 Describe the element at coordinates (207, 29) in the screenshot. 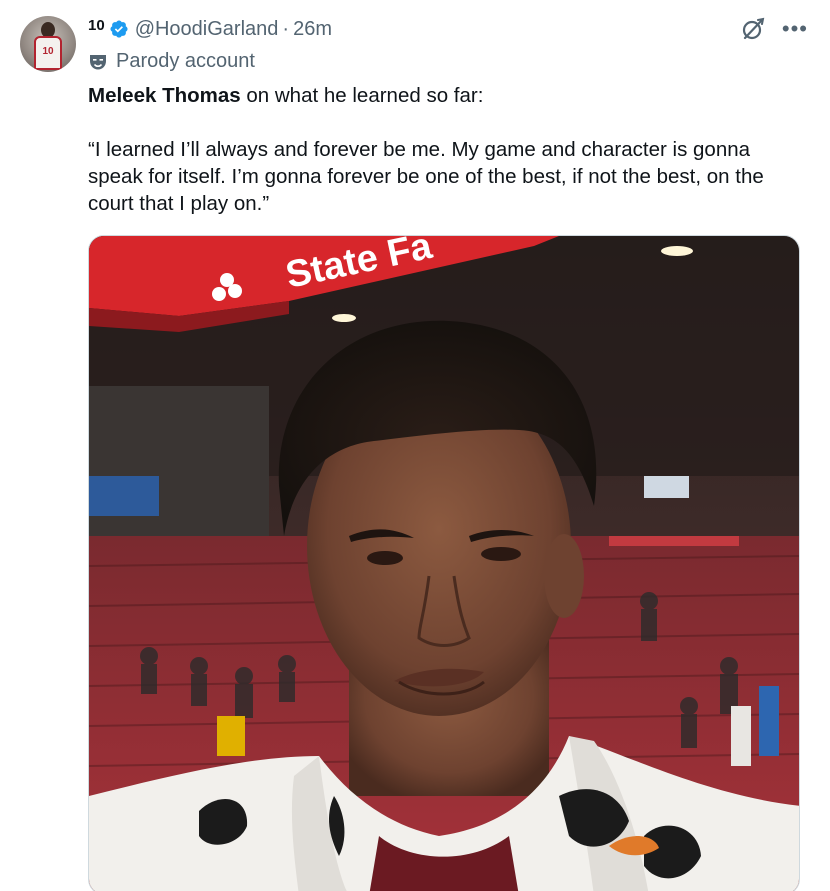

I see `handle: @HoodiGarland` at that location.